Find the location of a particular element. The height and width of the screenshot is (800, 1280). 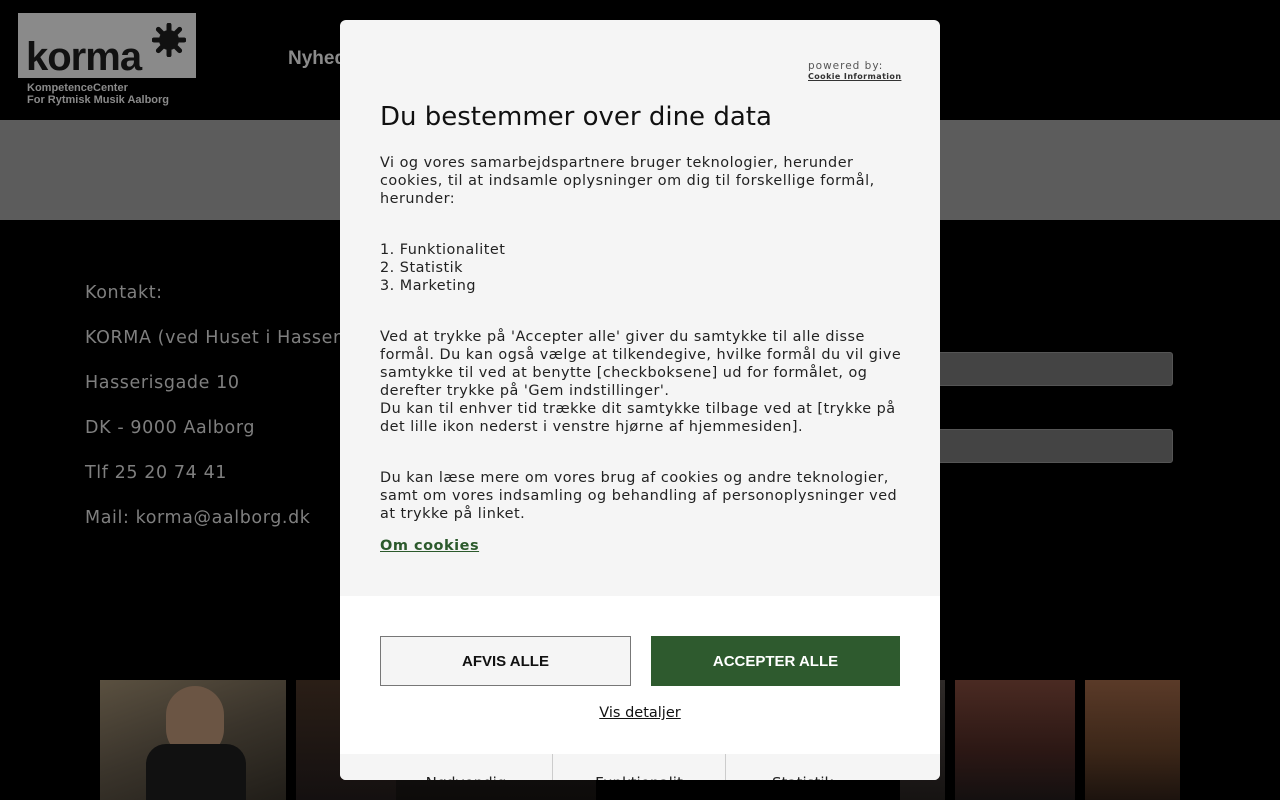

category-tabs: Nødvendig Funktionalit Statistik is located at coordinates (640, 767).